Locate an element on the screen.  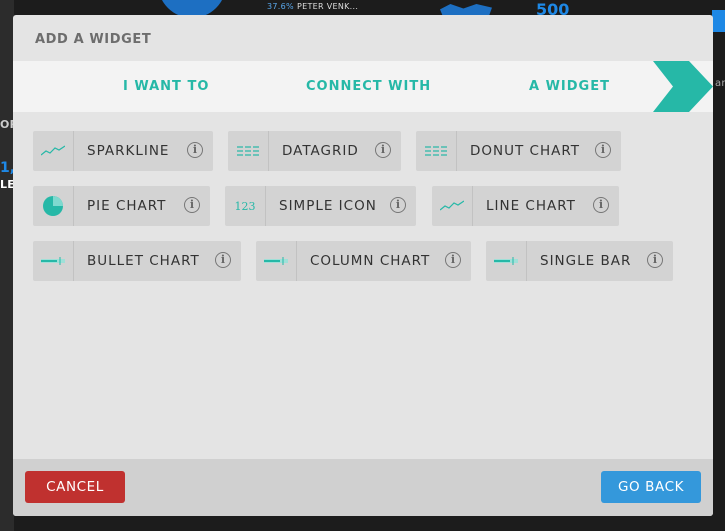
pie-chart-icon is located at coordinates (53, 206).